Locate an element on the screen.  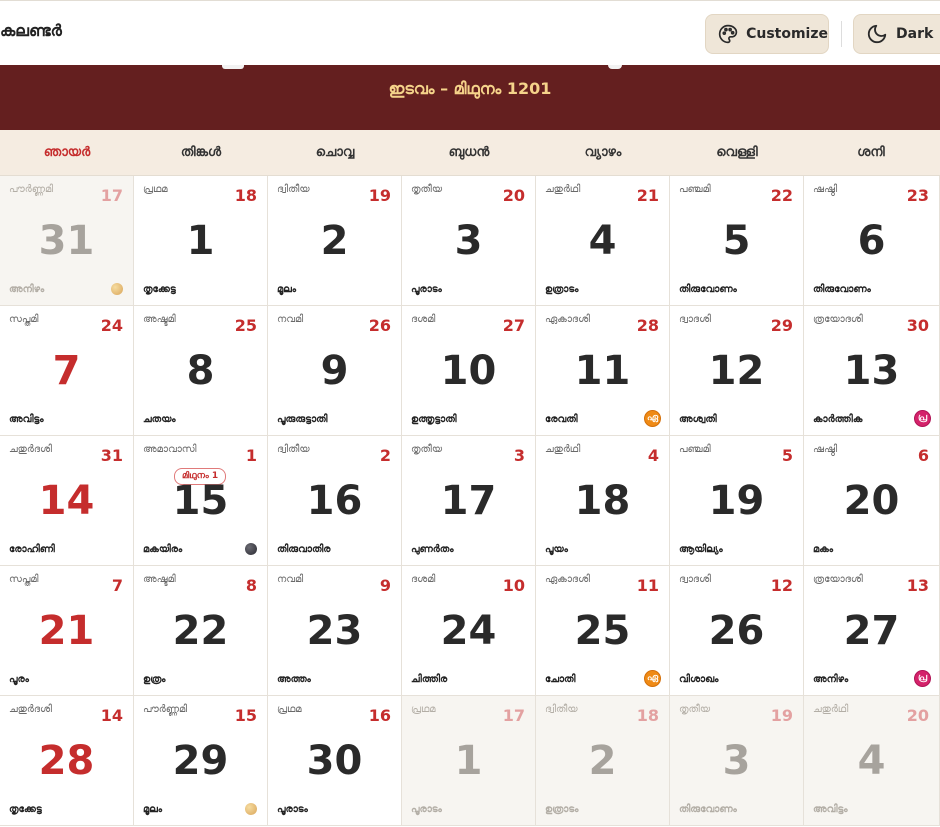
day-cell: സപ്തമി 24 7 അവിട്ടം is located at coordinates (67, 371).